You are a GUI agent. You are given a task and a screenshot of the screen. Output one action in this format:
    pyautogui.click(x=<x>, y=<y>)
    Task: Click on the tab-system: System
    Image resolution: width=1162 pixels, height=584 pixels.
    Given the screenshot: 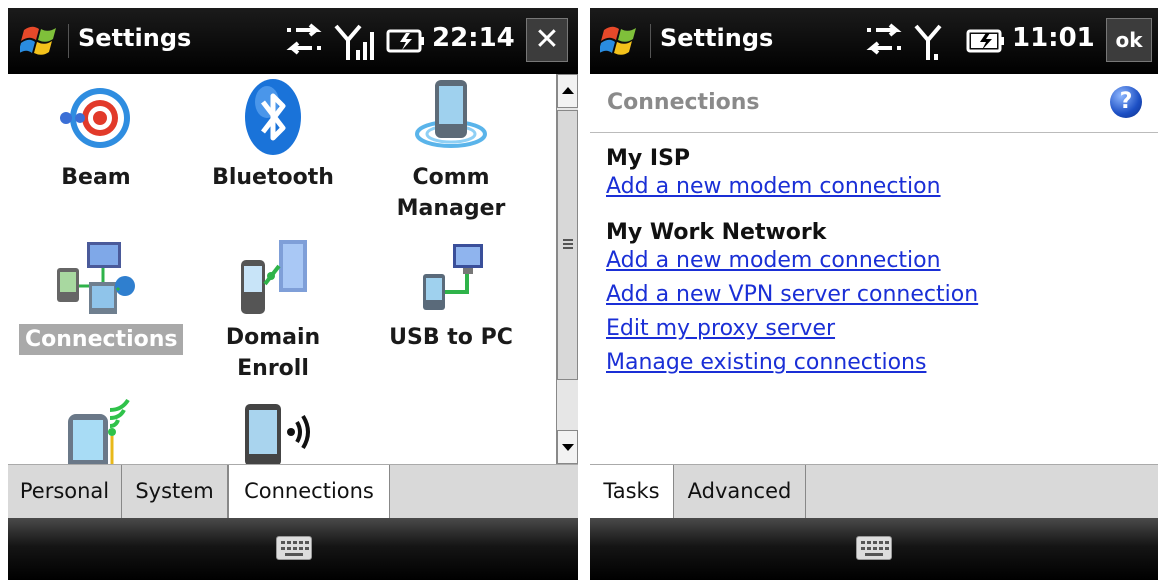 What is the action you would take?
    pyautogui.click(x=175, y=492)
    